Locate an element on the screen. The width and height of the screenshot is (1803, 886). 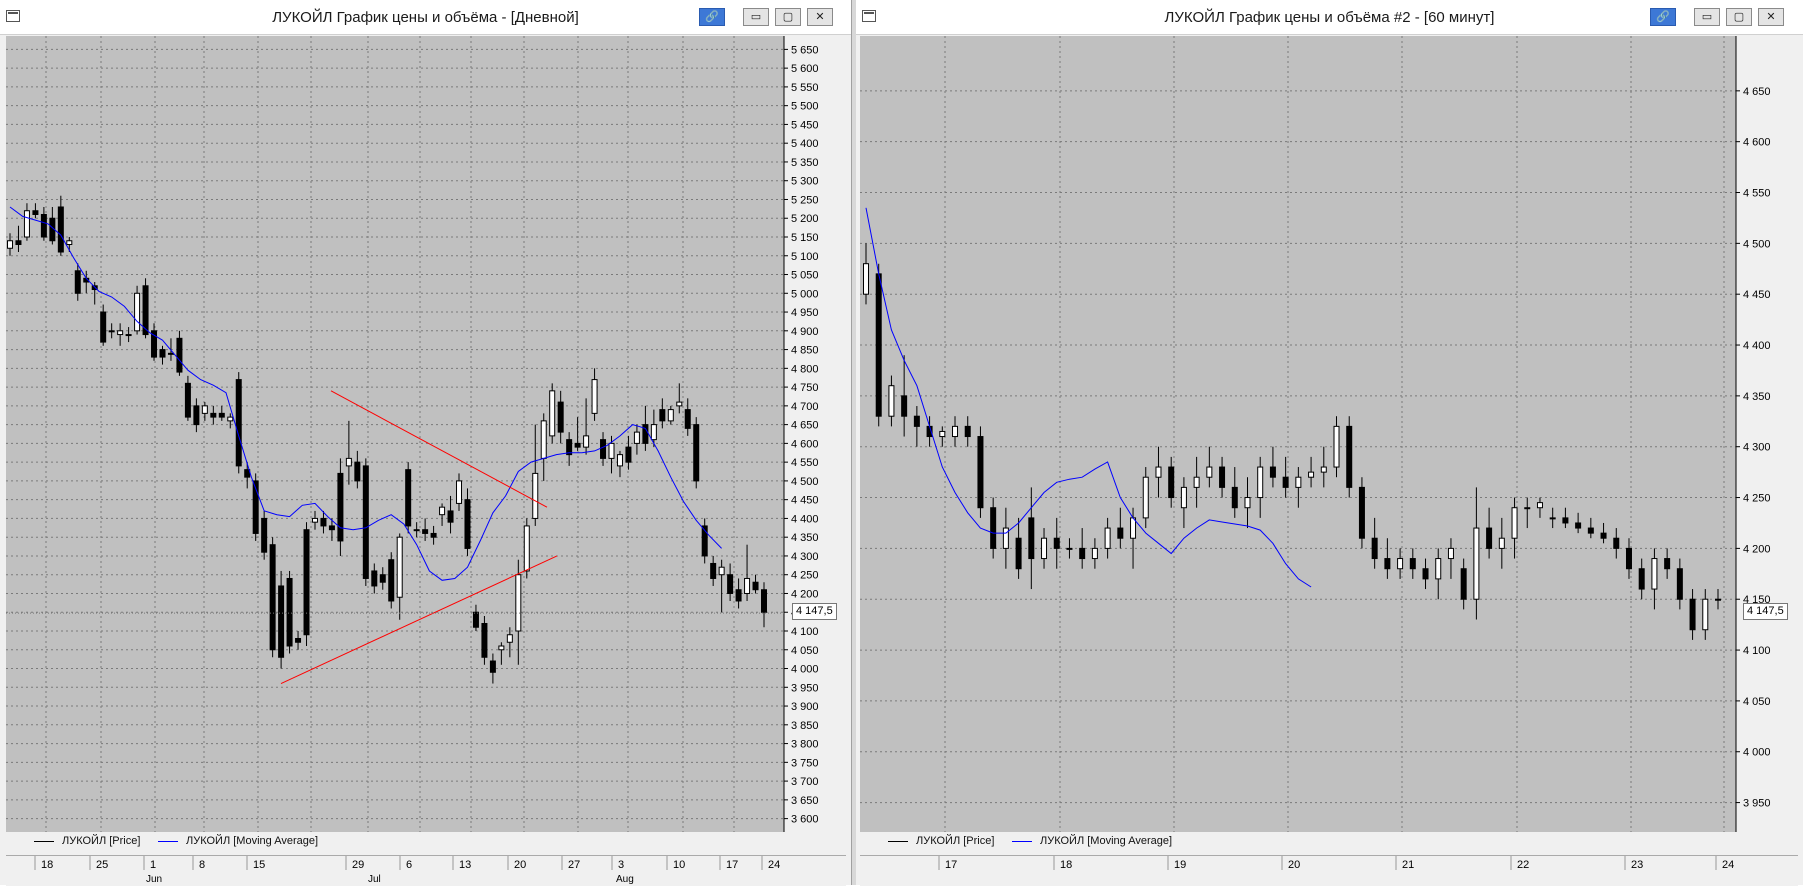
date-tick-label: 18 is located at coordinates (1066, 865).